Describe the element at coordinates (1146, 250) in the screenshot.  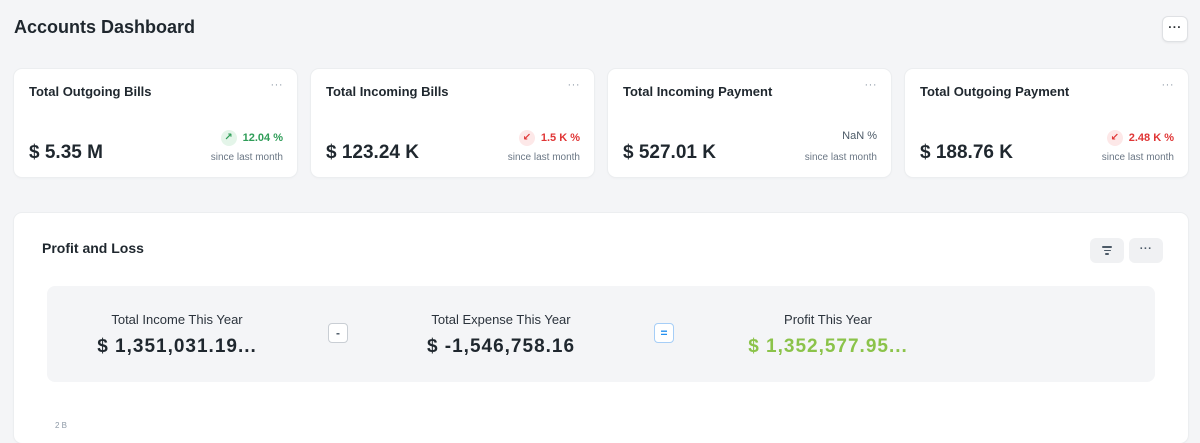
I see `chart-menu-button: ···` at that location.